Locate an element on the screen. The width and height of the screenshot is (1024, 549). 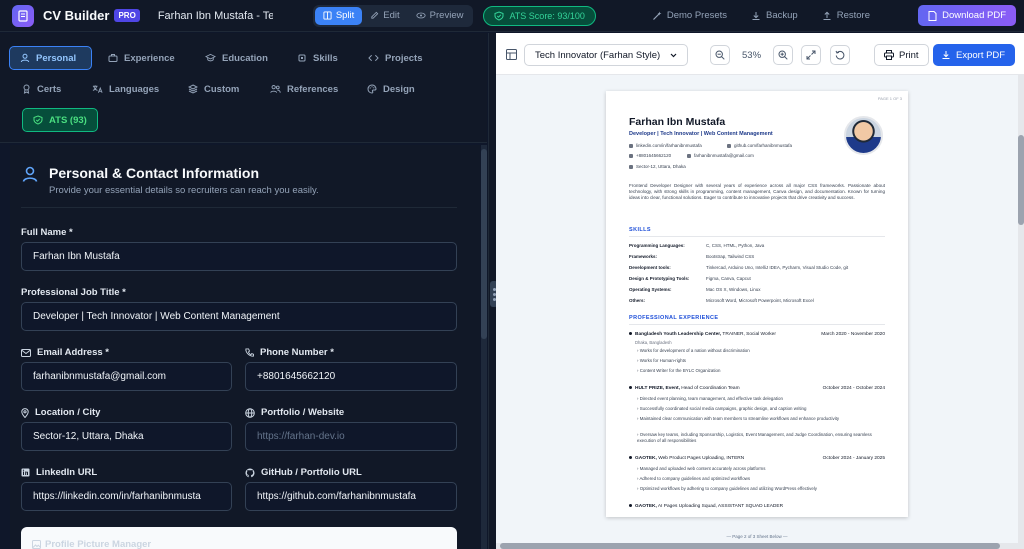
cv-profile-photo is located at coordinates (863, 135).